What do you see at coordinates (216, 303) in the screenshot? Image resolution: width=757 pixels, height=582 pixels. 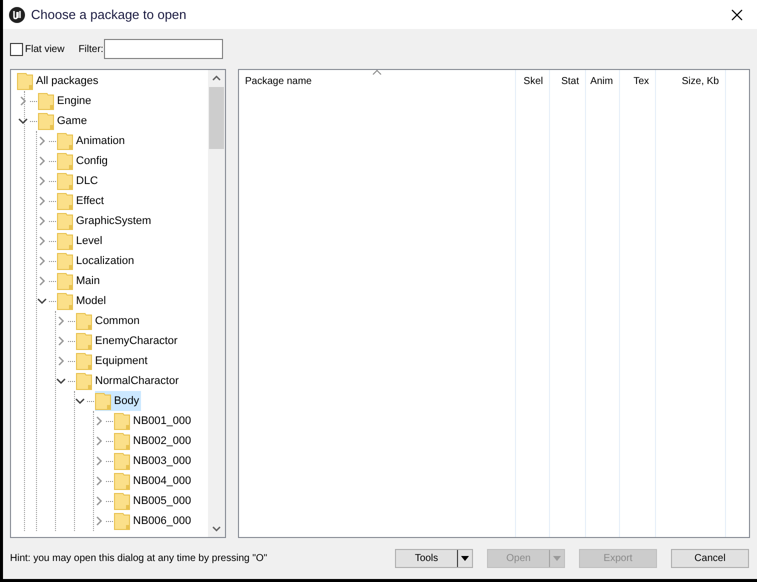 I see `scrollbar` at bounding box center [216, 303].